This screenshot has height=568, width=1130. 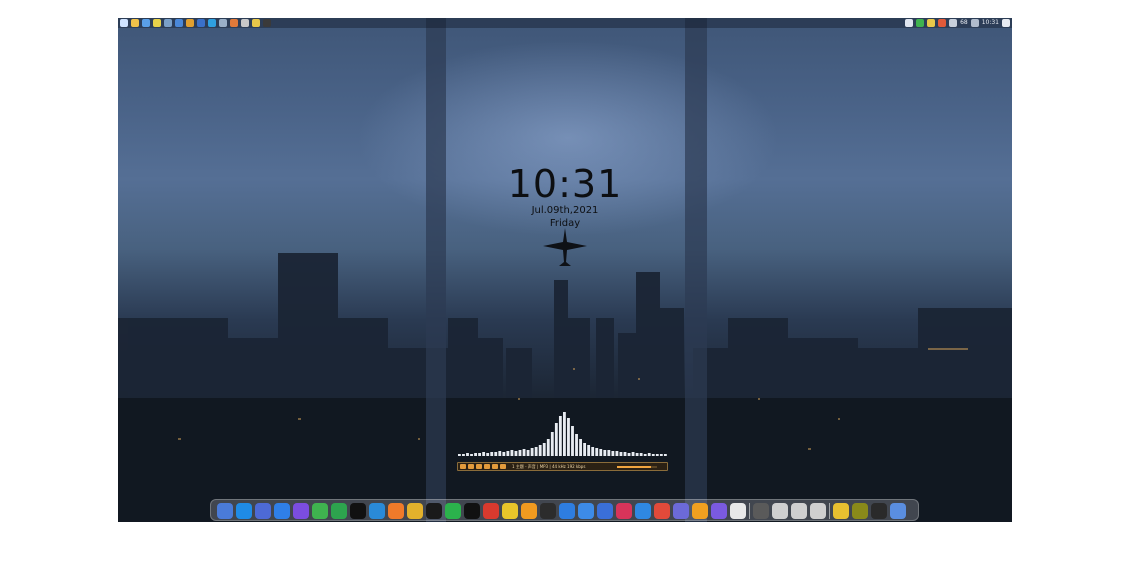 What do you see at coordinates (396, 511) in the screenshot?
I see `firefox-icon` at bounding box center [396, 511].